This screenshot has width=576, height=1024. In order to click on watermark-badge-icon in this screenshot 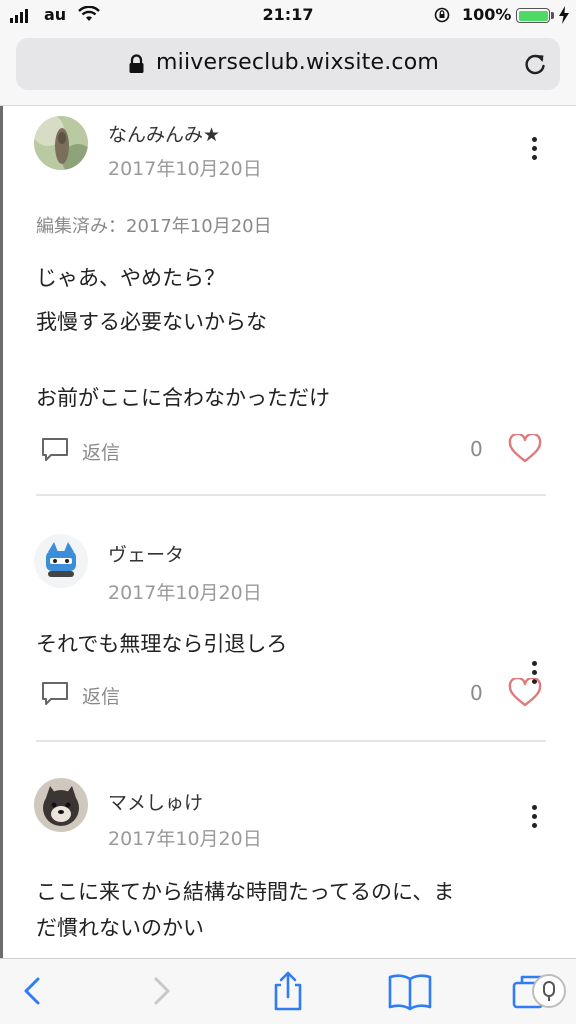, I will do `click(549, 991)`.